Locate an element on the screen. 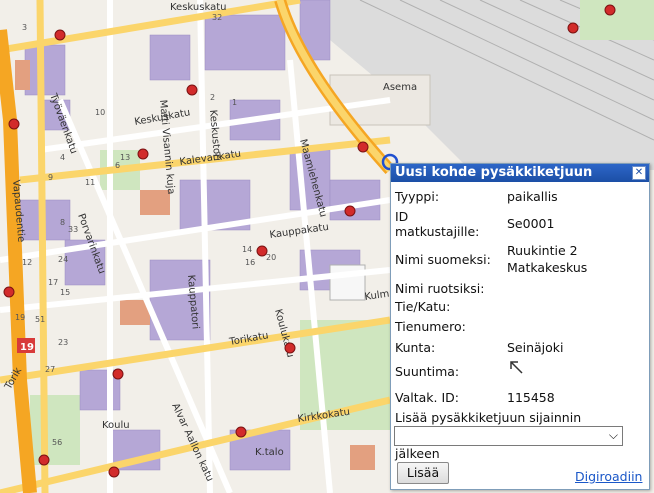  popup-header: Uusi kohde pysäkkiketjuun ✕ is located at coordinates (520, 173).